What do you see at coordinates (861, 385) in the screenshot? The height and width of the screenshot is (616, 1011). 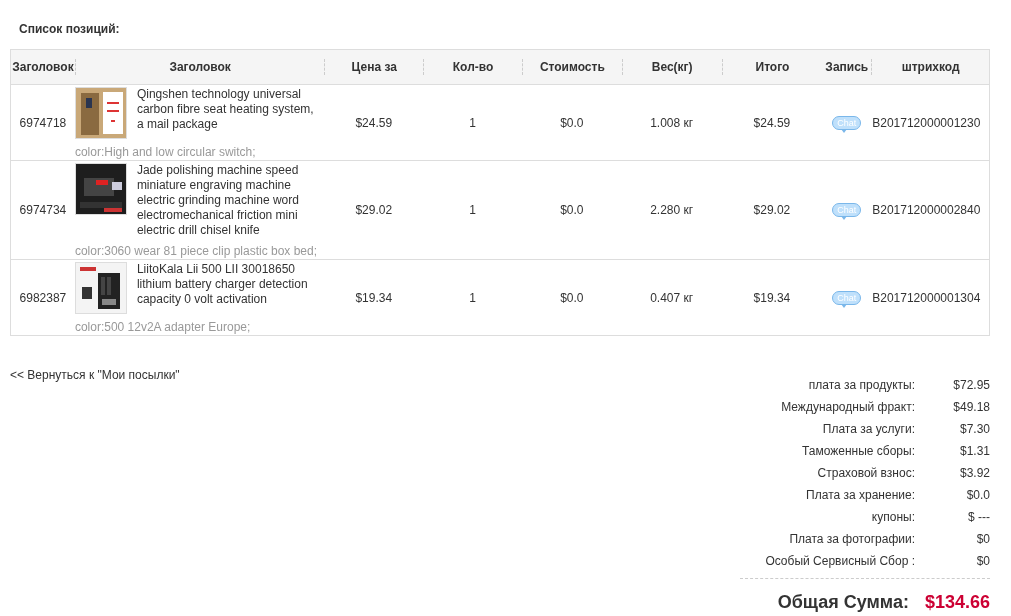 I see `fee-label: плата за продукты:` at bounding box center [861, 385].